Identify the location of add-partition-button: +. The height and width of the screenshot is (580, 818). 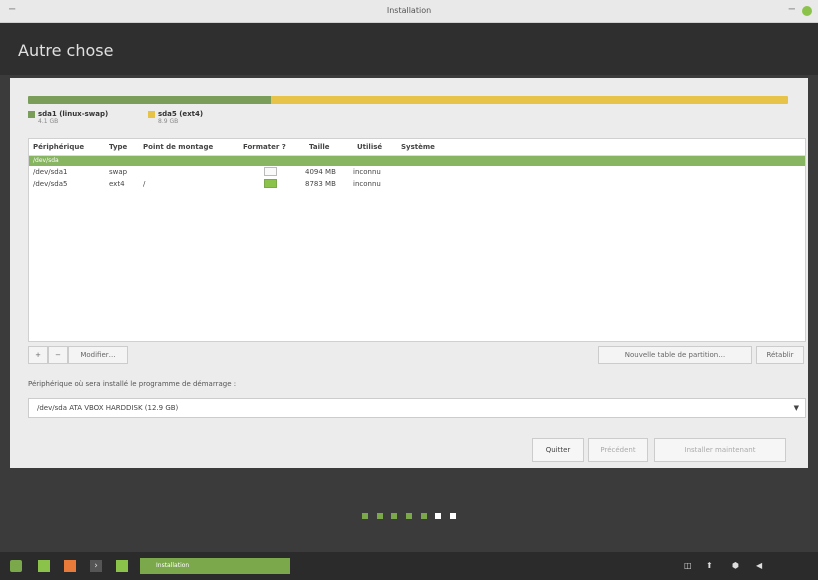
(38, 355).